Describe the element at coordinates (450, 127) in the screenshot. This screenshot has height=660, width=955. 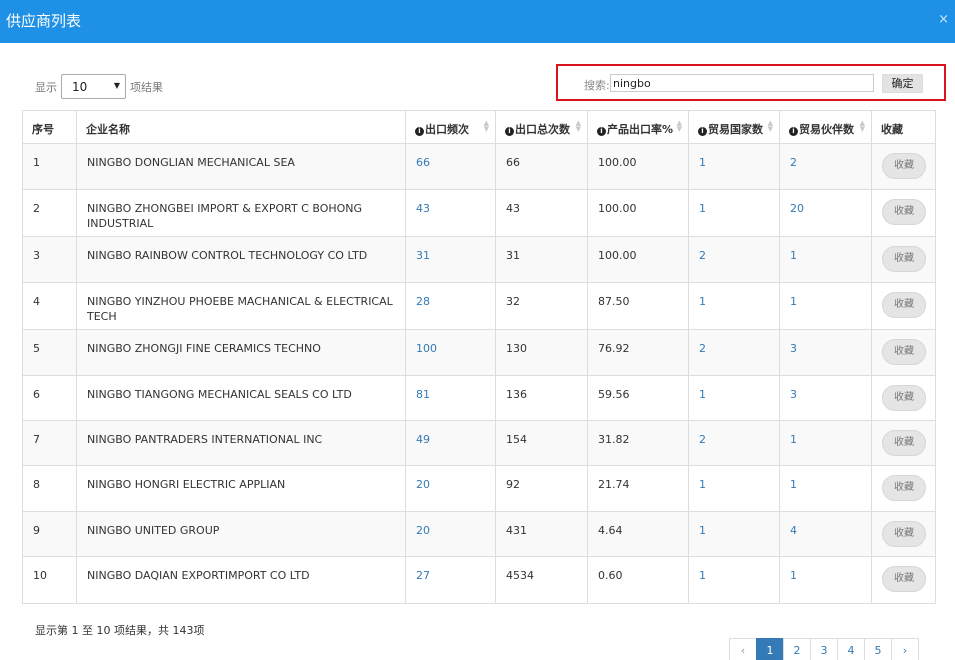
I see `header-export-freq: i 出口频次 ▲ ▼` at that location.